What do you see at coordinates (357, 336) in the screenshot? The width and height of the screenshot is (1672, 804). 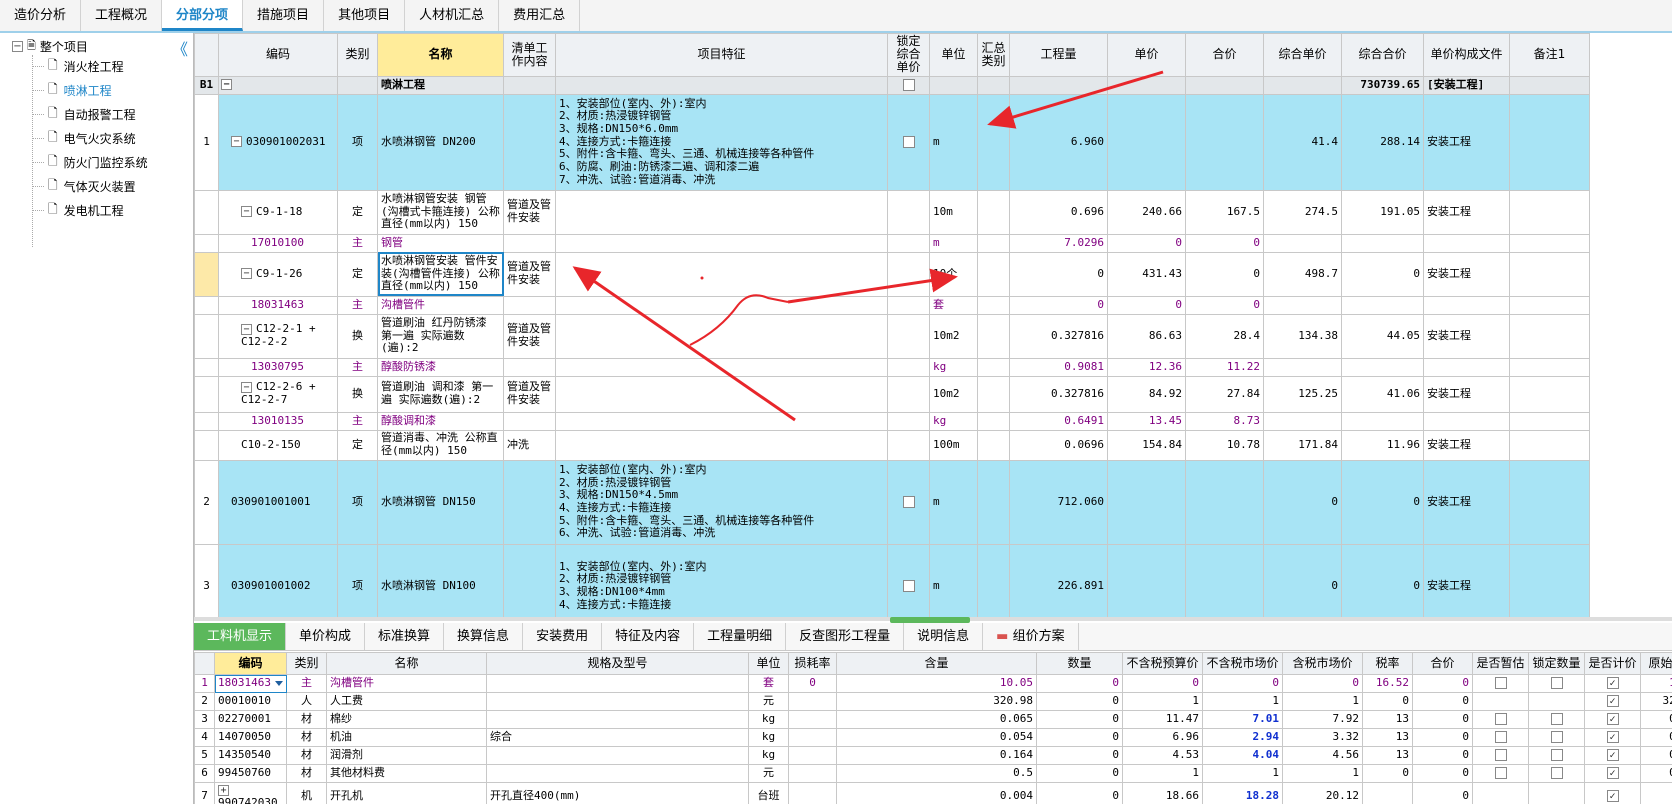 I see `grid-cell: 换` at bounding box center [357, 336].